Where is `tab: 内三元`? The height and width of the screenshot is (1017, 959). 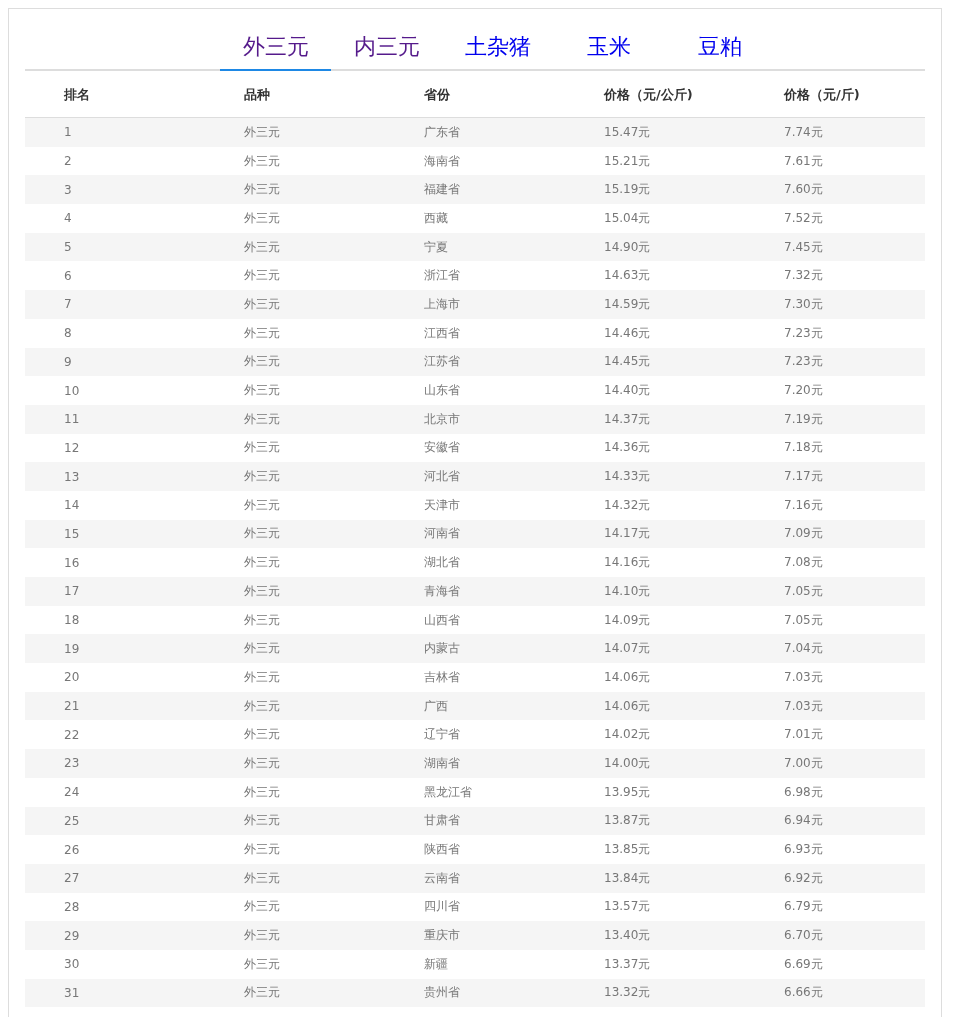 tab: 内三元 is located at coordinates (386, 48).